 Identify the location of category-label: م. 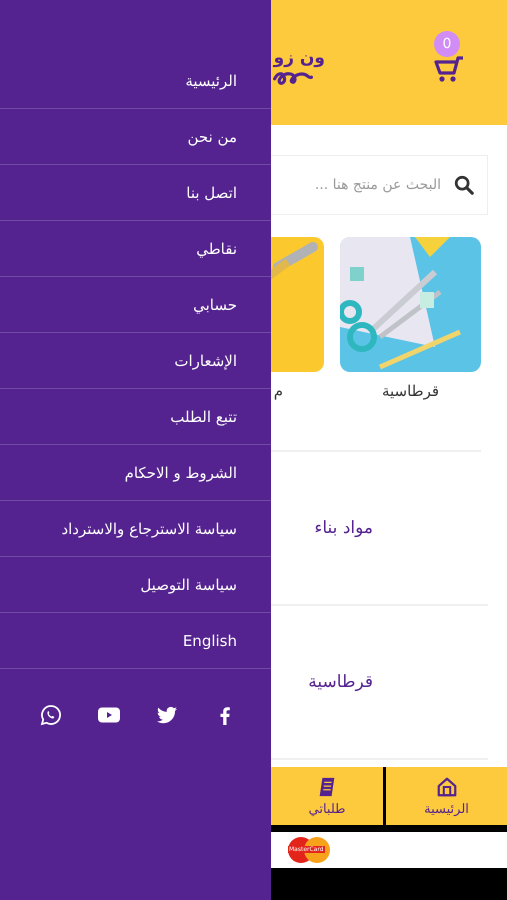
(278, 391).